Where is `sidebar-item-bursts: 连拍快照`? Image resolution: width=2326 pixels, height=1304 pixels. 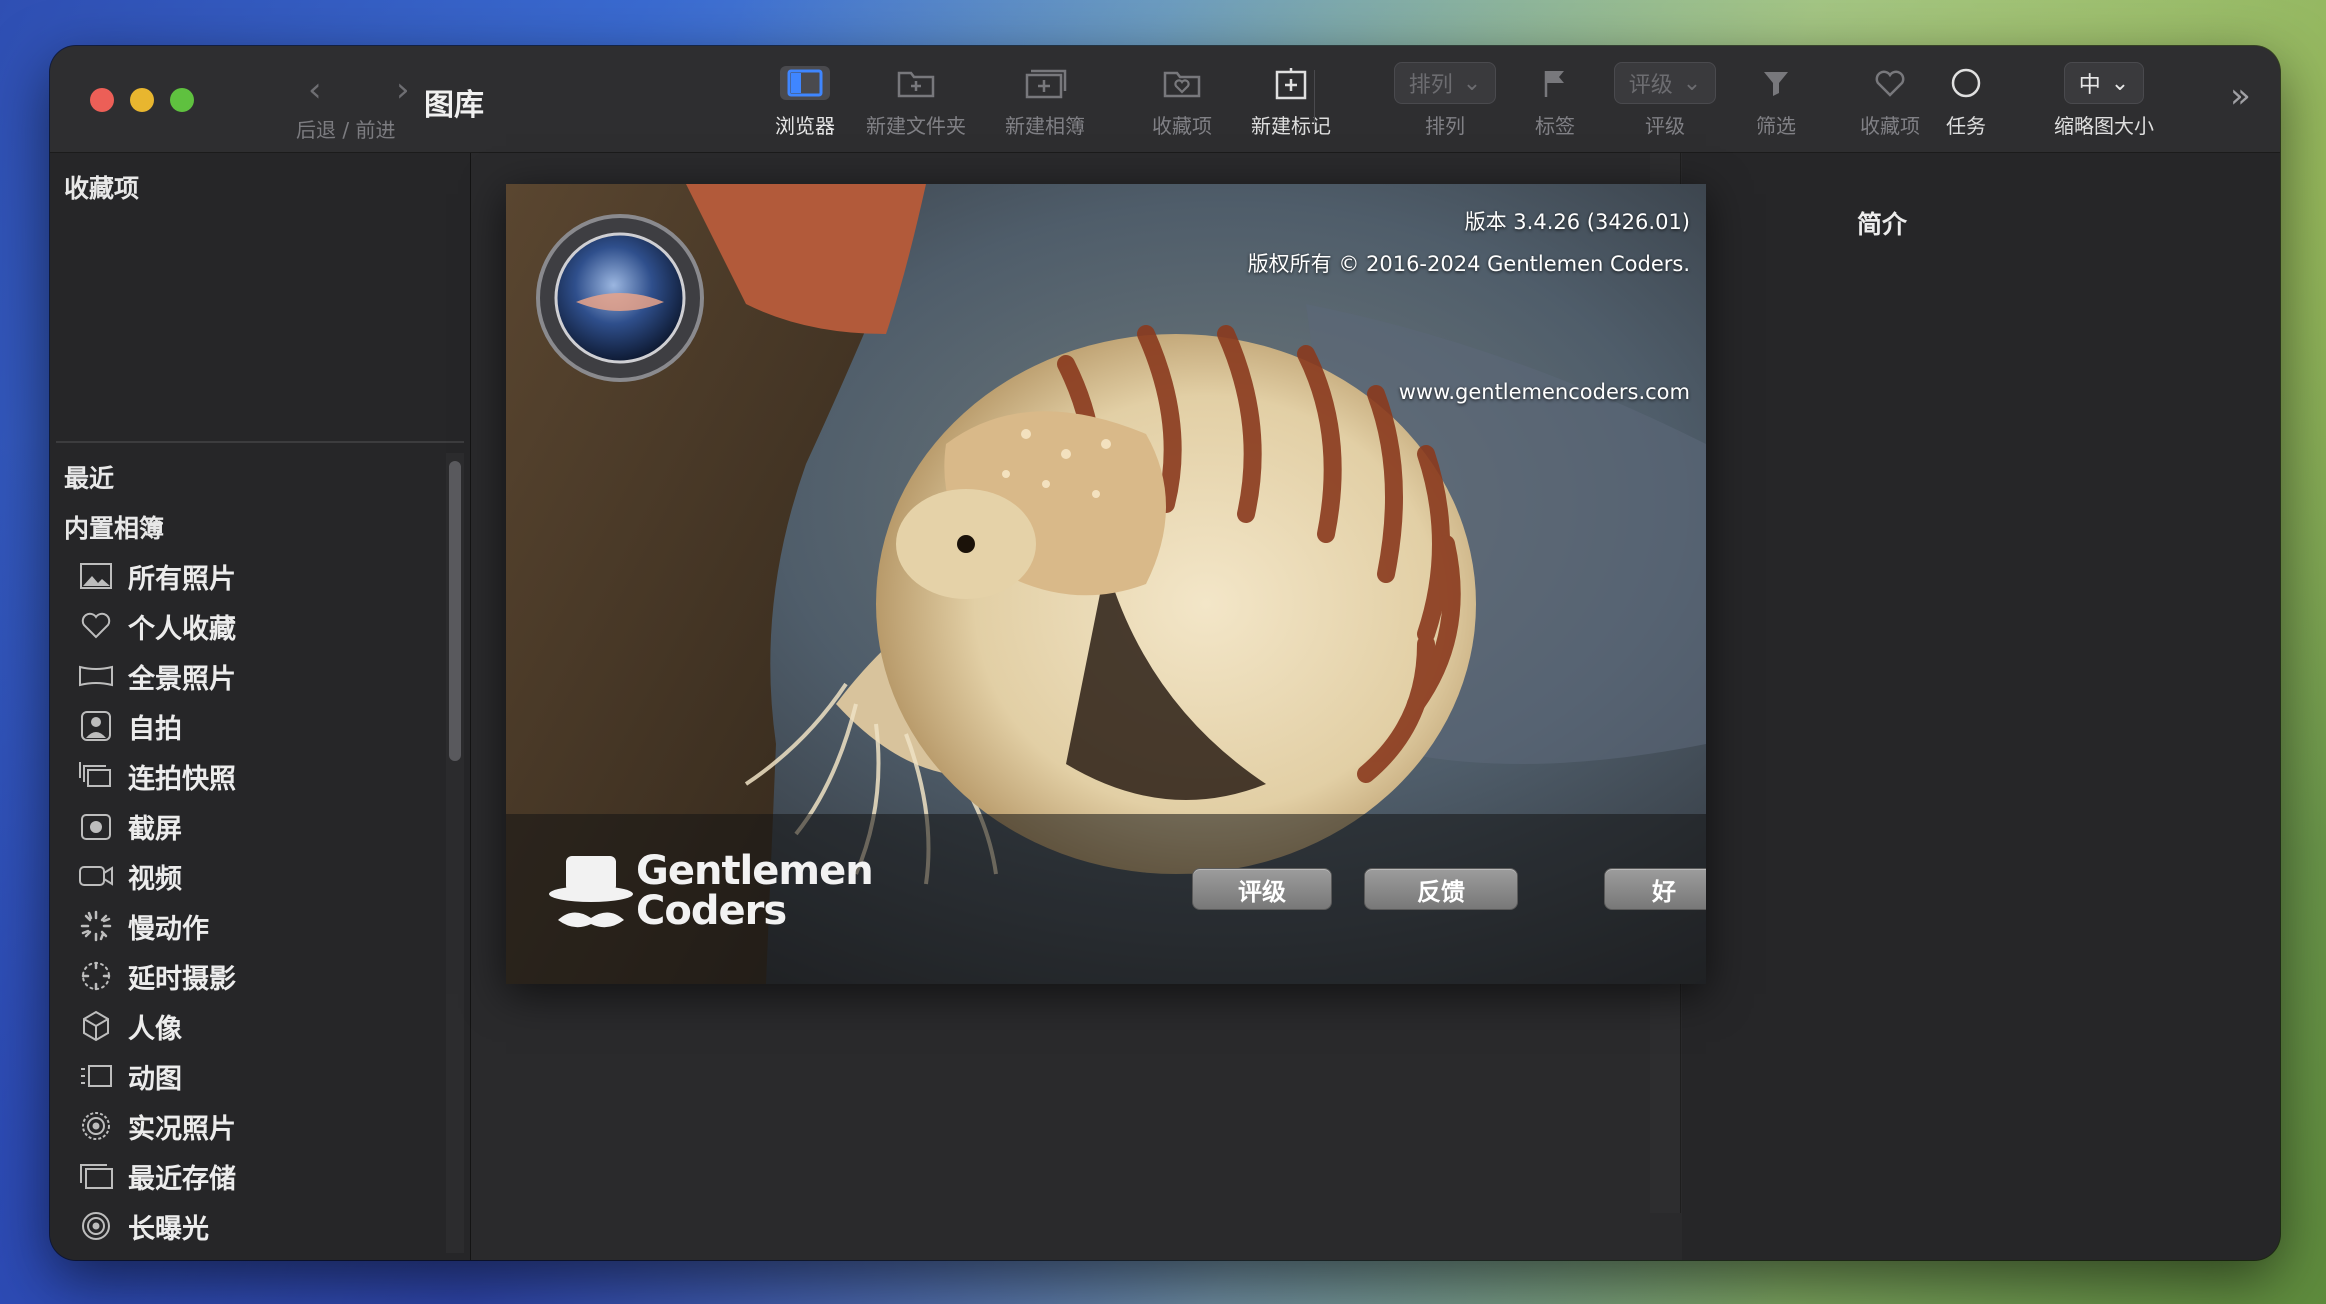
sidebar-item-bursts: 连拍快照 is located at coordinates (157, 776).